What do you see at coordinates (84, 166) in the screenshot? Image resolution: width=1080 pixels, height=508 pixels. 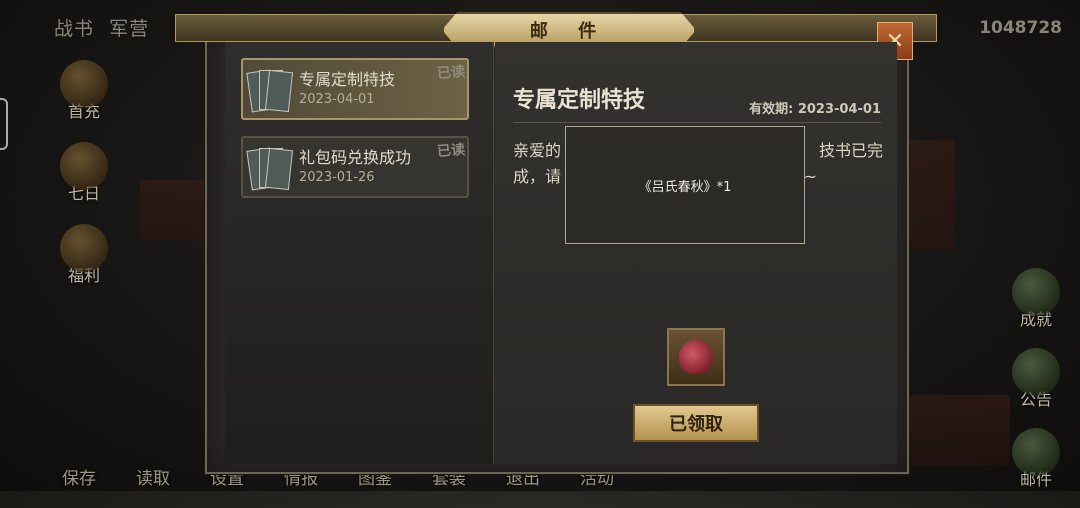 I see `seven-day-icon` at bounding box center [84, 166].